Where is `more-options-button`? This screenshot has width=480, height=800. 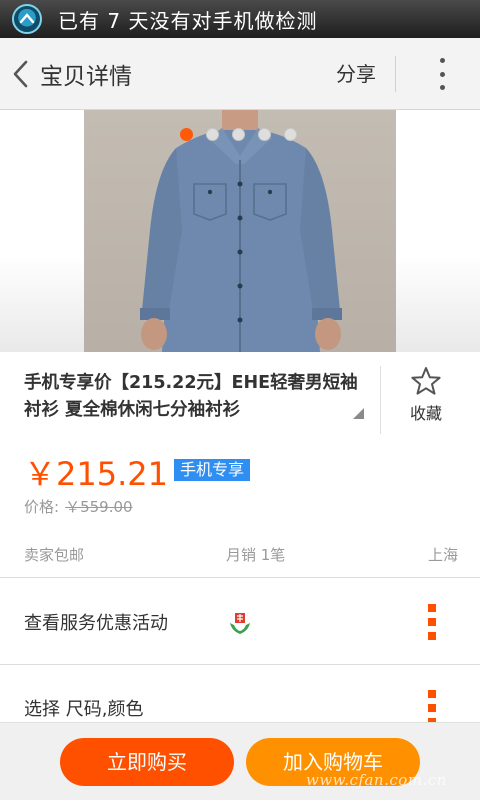
more-options-button is located at coordinates (442, 74).